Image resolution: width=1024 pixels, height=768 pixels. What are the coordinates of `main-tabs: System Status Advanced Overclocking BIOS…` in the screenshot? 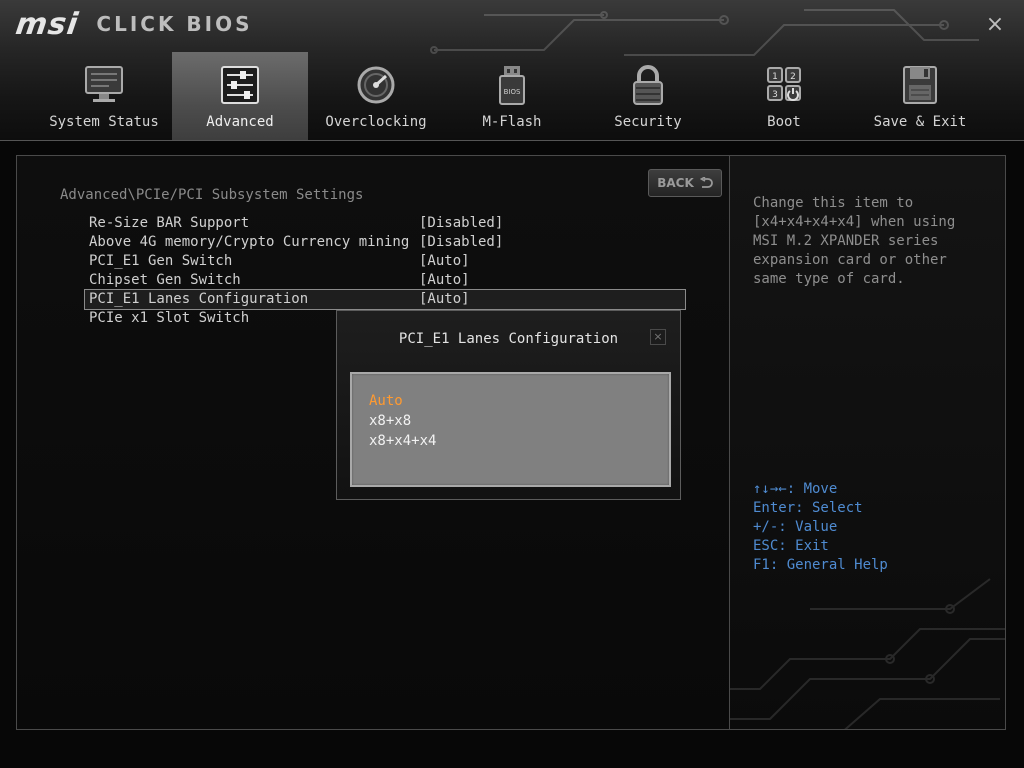 It's located at (512, 96).